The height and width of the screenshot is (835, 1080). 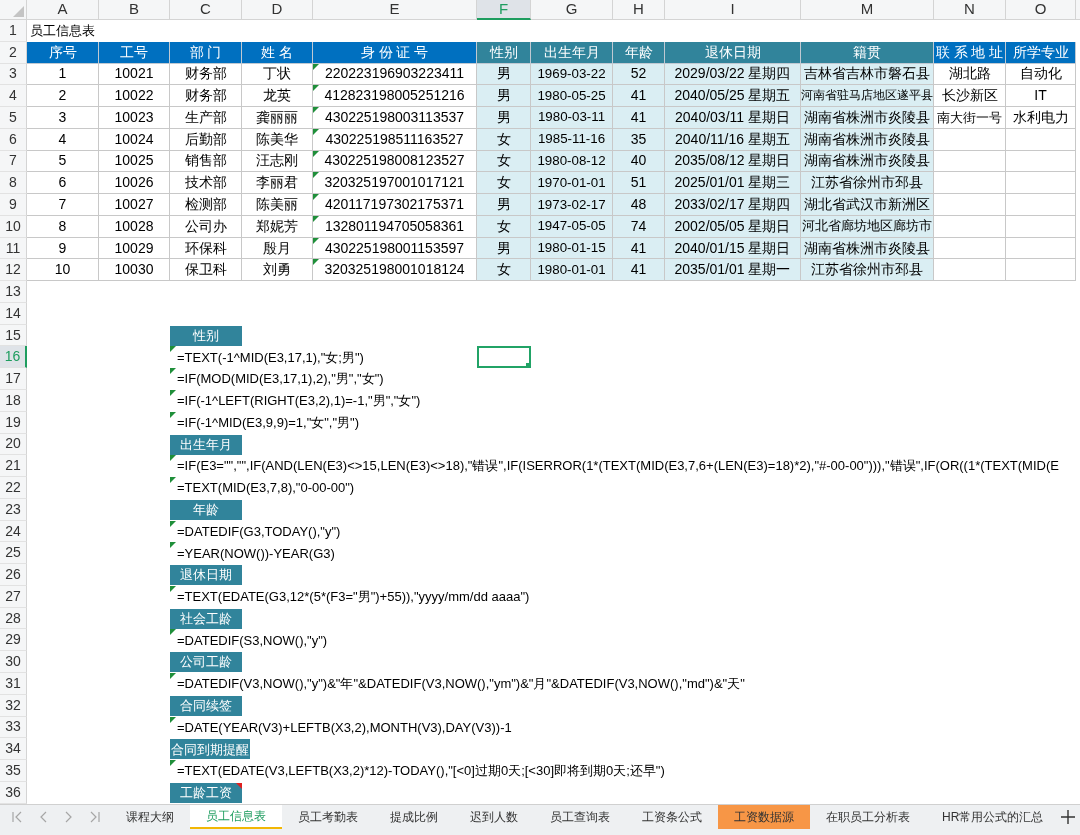 I want to click on sheet-tab: 员工信息表, so click(x=236, y=817).